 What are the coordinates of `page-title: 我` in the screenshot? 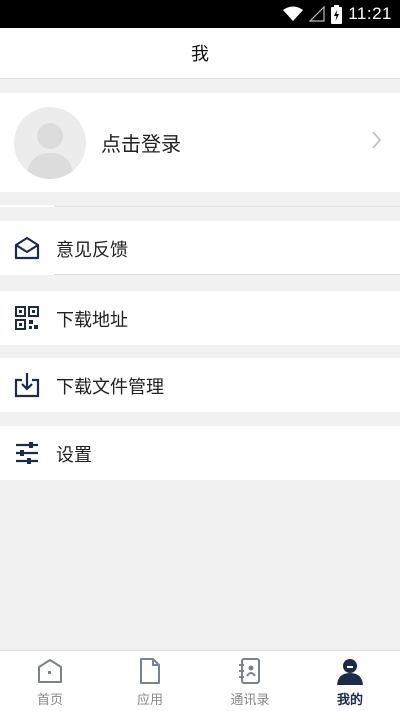 It's located at (200, 54).